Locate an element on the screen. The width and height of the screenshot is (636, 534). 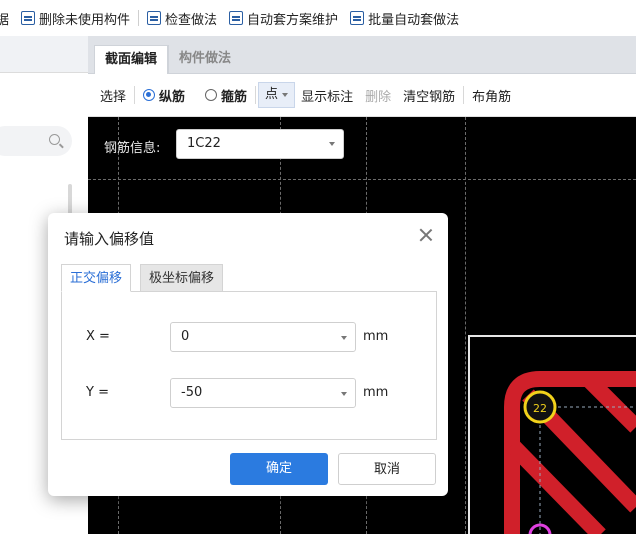
y-label: Y = is located at coordinates (97, 392).